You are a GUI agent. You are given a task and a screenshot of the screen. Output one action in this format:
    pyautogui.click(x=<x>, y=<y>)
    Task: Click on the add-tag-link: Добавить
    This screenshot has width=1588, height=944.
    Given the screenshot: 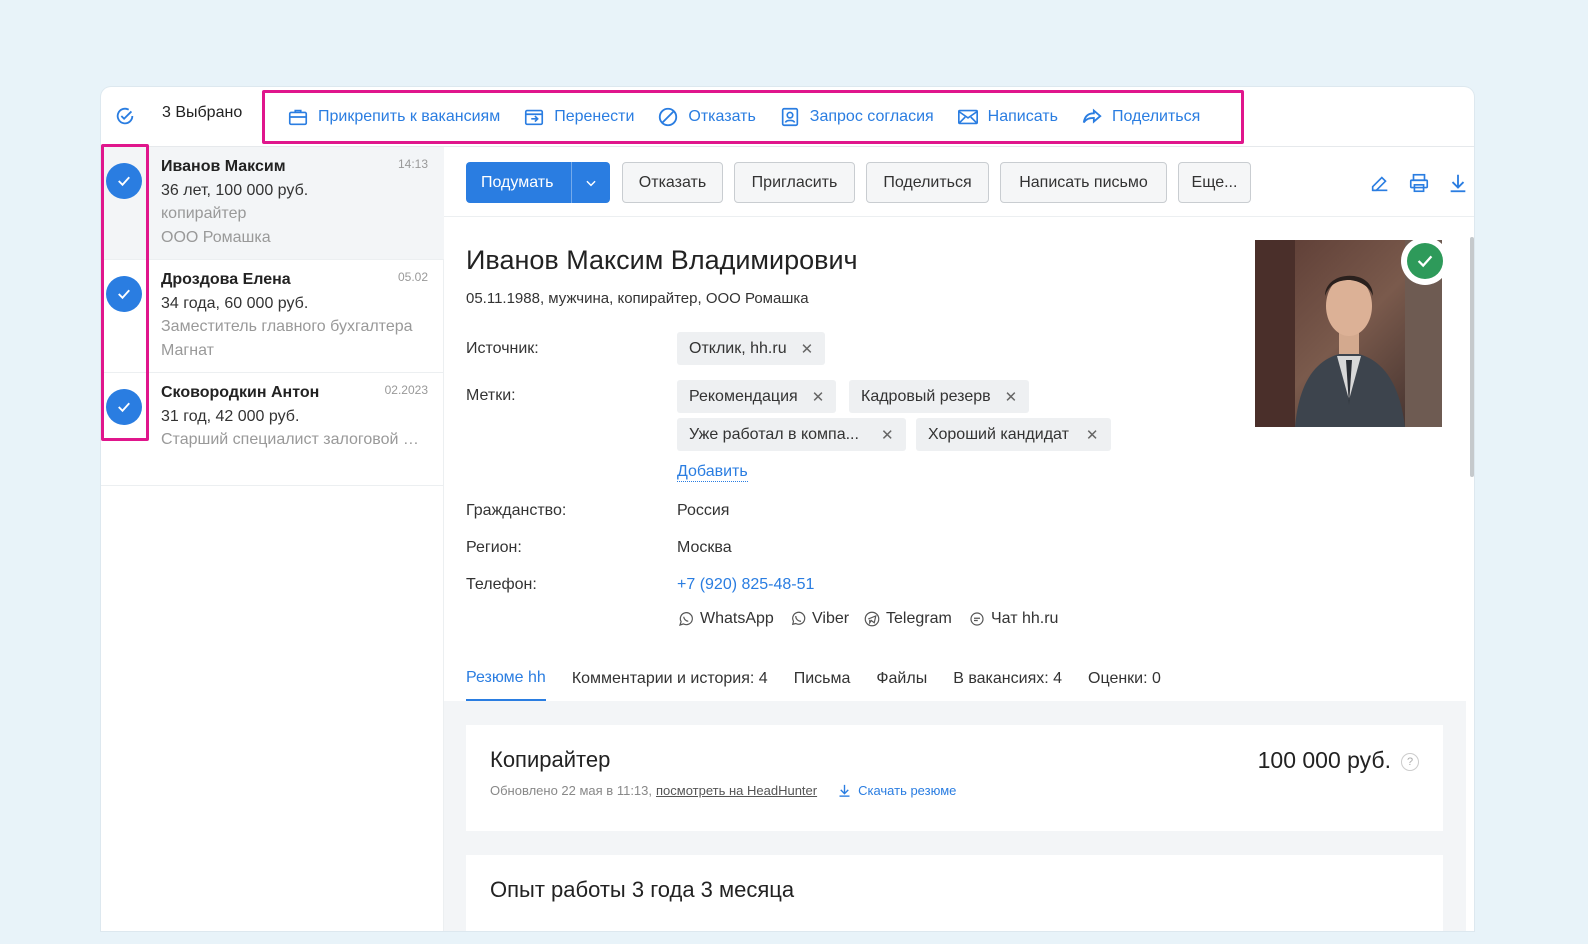 What is the action you would take?
    pyautogui.click(x=712, y=472)
    